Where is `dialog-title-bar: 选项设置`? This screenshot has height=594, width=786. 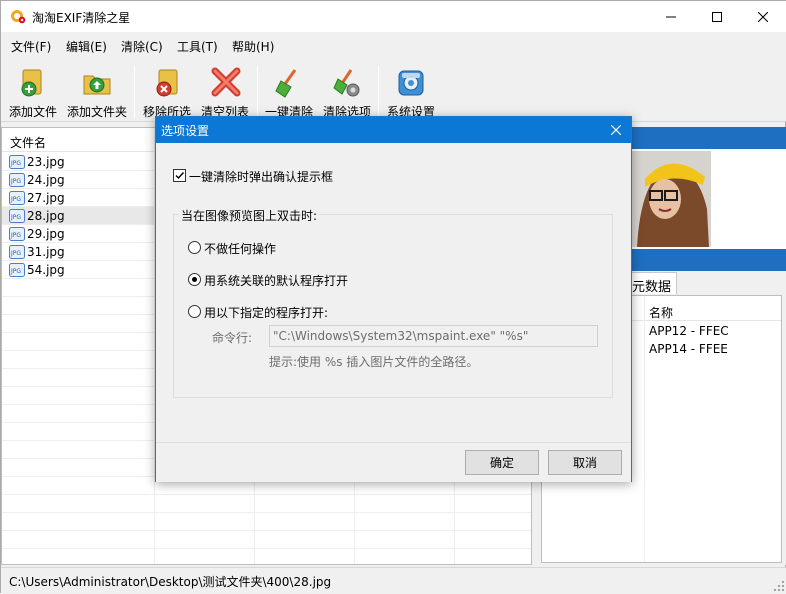
dialog-title-bar: 选项设置 is located at coordinates (393, 130).